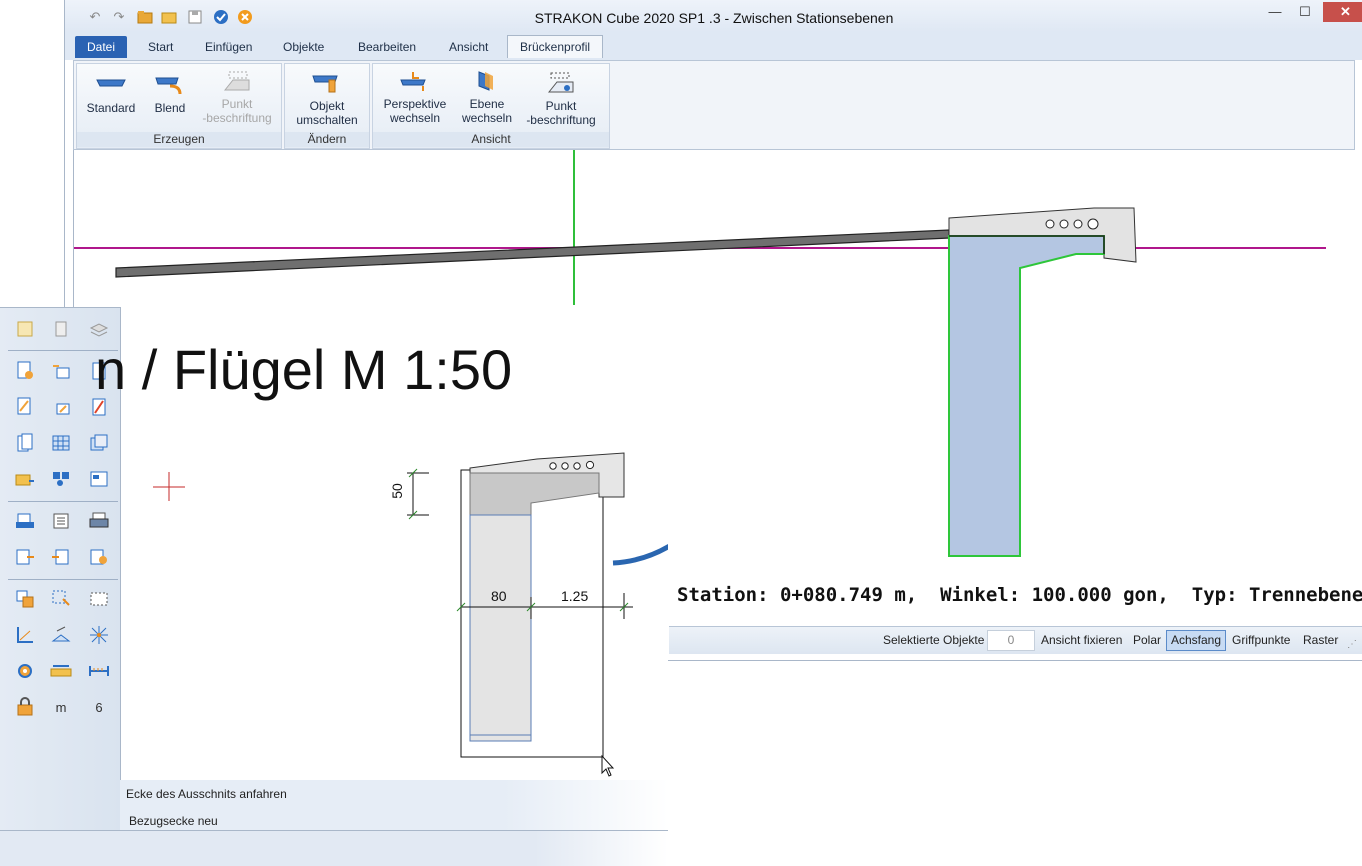  Describe the element at coordinates (61, 707) in the screenshot. I see `unit-m-text: m` at that location.